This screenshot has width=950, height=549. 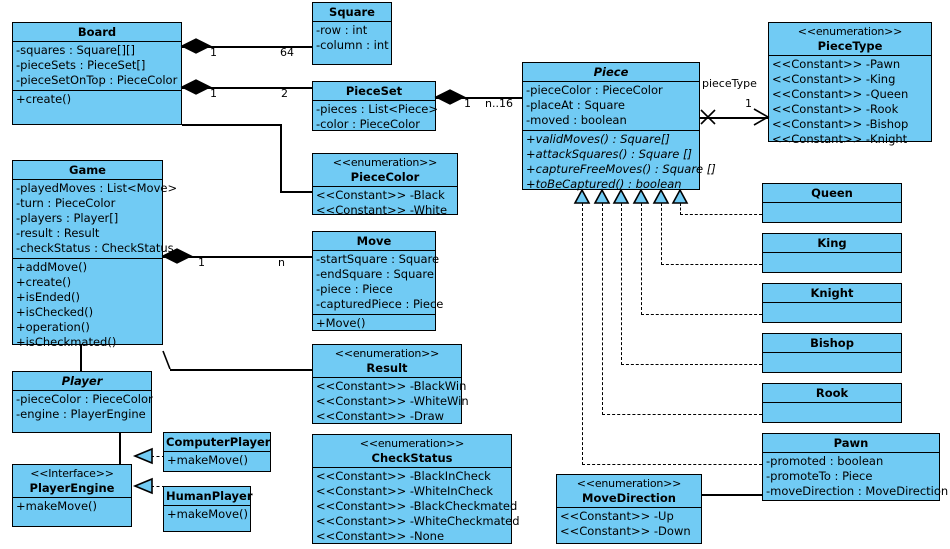 What do you see at coordinates (380, 536) in the screenshot?
I see `constant: <<Constant>> -None` at bounding box center [380, 536].